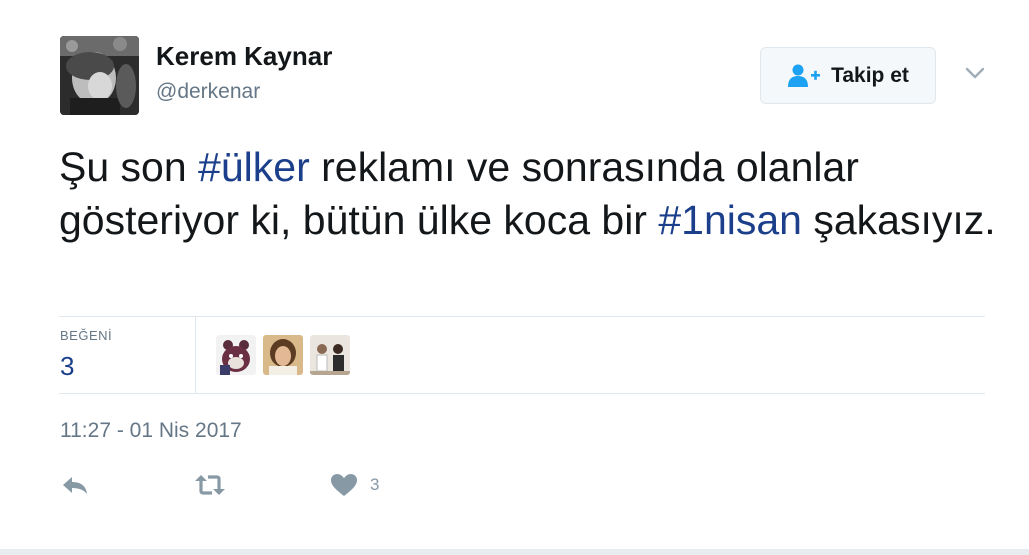  What do you see at coordinates (244, 56) in the screenshot?
I see `user-display-name: Kerem Kaynar` at bounding box center [244, 56].